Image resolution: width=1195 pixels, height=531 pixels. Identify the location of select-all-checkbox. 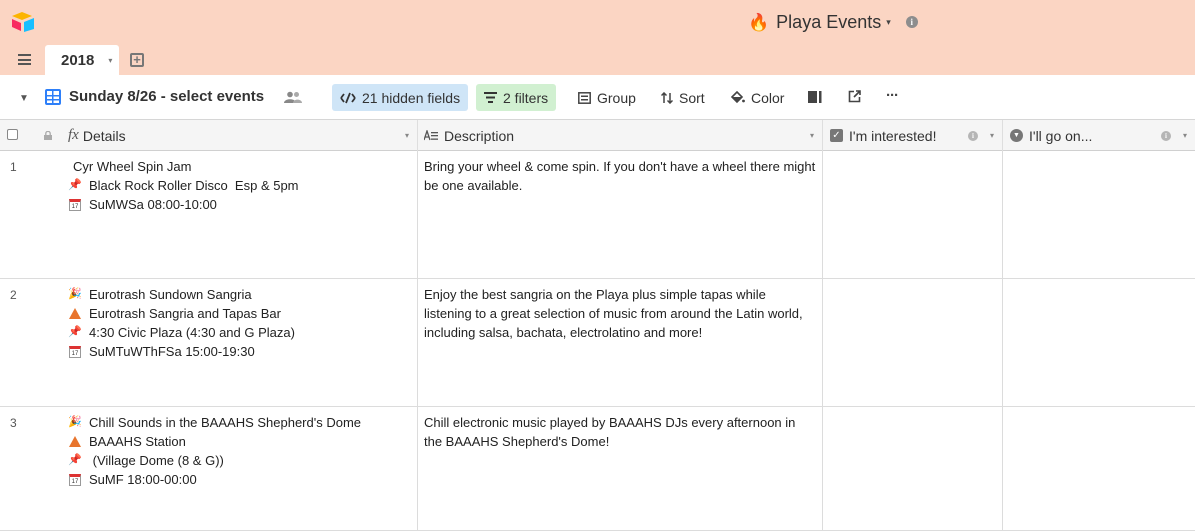
(12, 134).